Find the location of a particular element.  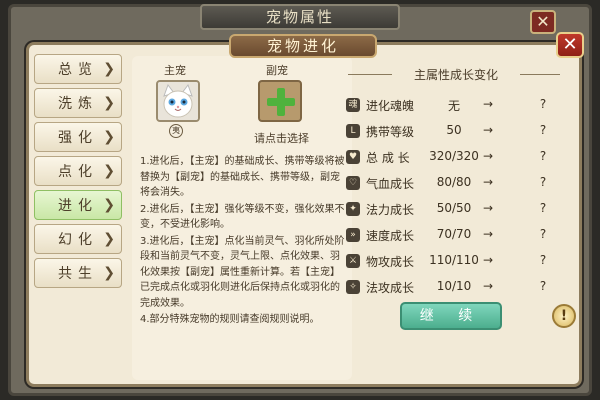

panel-close-button: ✕ is located at coordinates (570, 45).